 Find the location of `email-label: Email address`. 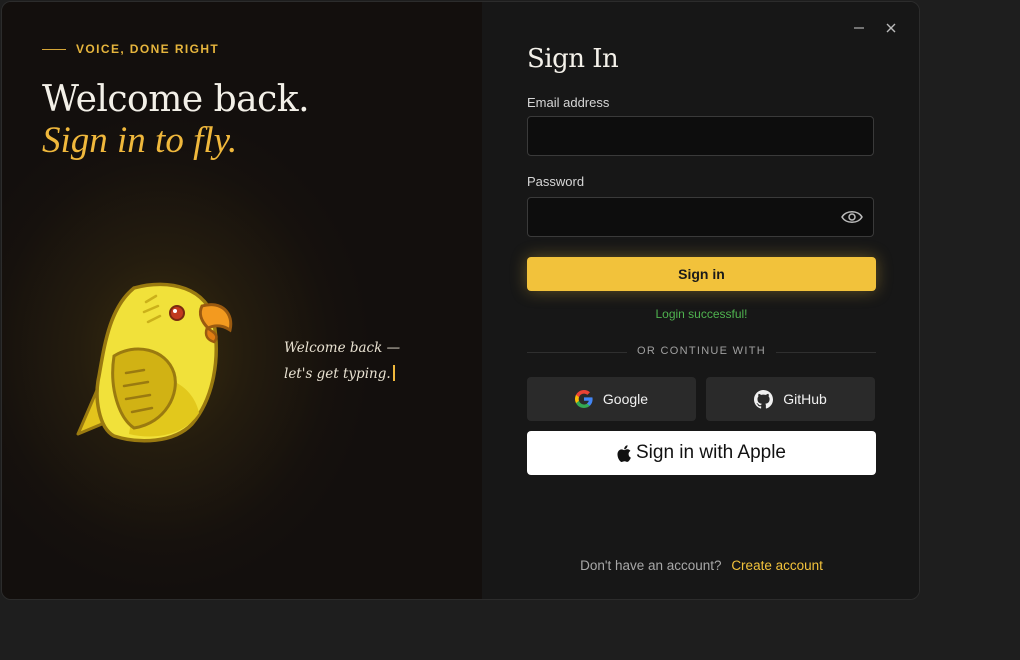

email-label: Email address is located at coordinates (568, 102).